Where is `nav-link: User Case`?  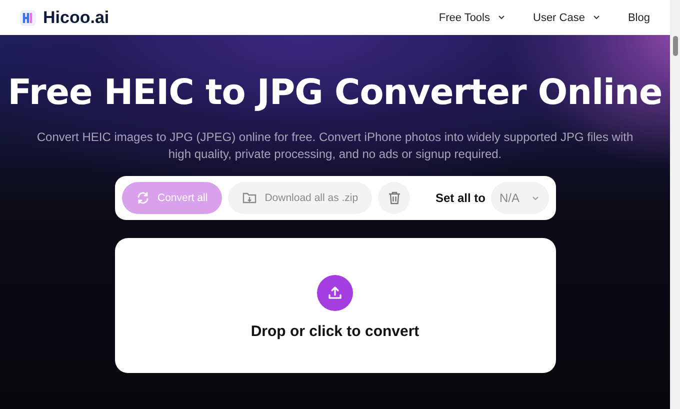 nav-link: User Case is located at coordinates (566, 18).